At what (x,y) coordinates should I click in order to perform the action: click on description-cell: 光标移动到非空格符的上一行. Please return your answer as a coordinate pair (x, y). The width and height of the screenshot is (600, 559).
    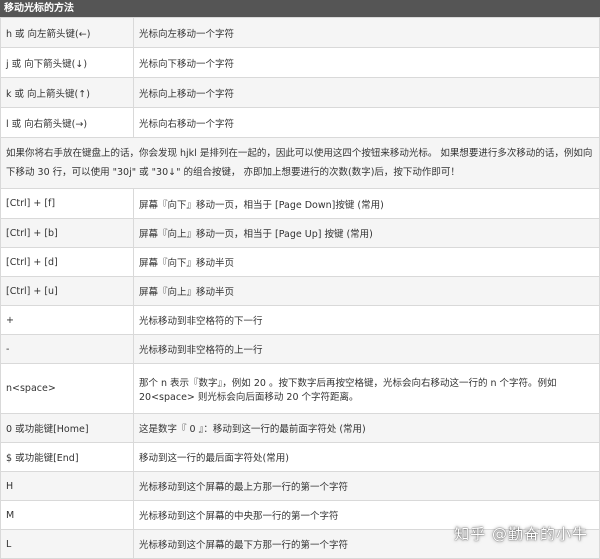
    Looking at the image, I should click on (366, 349).